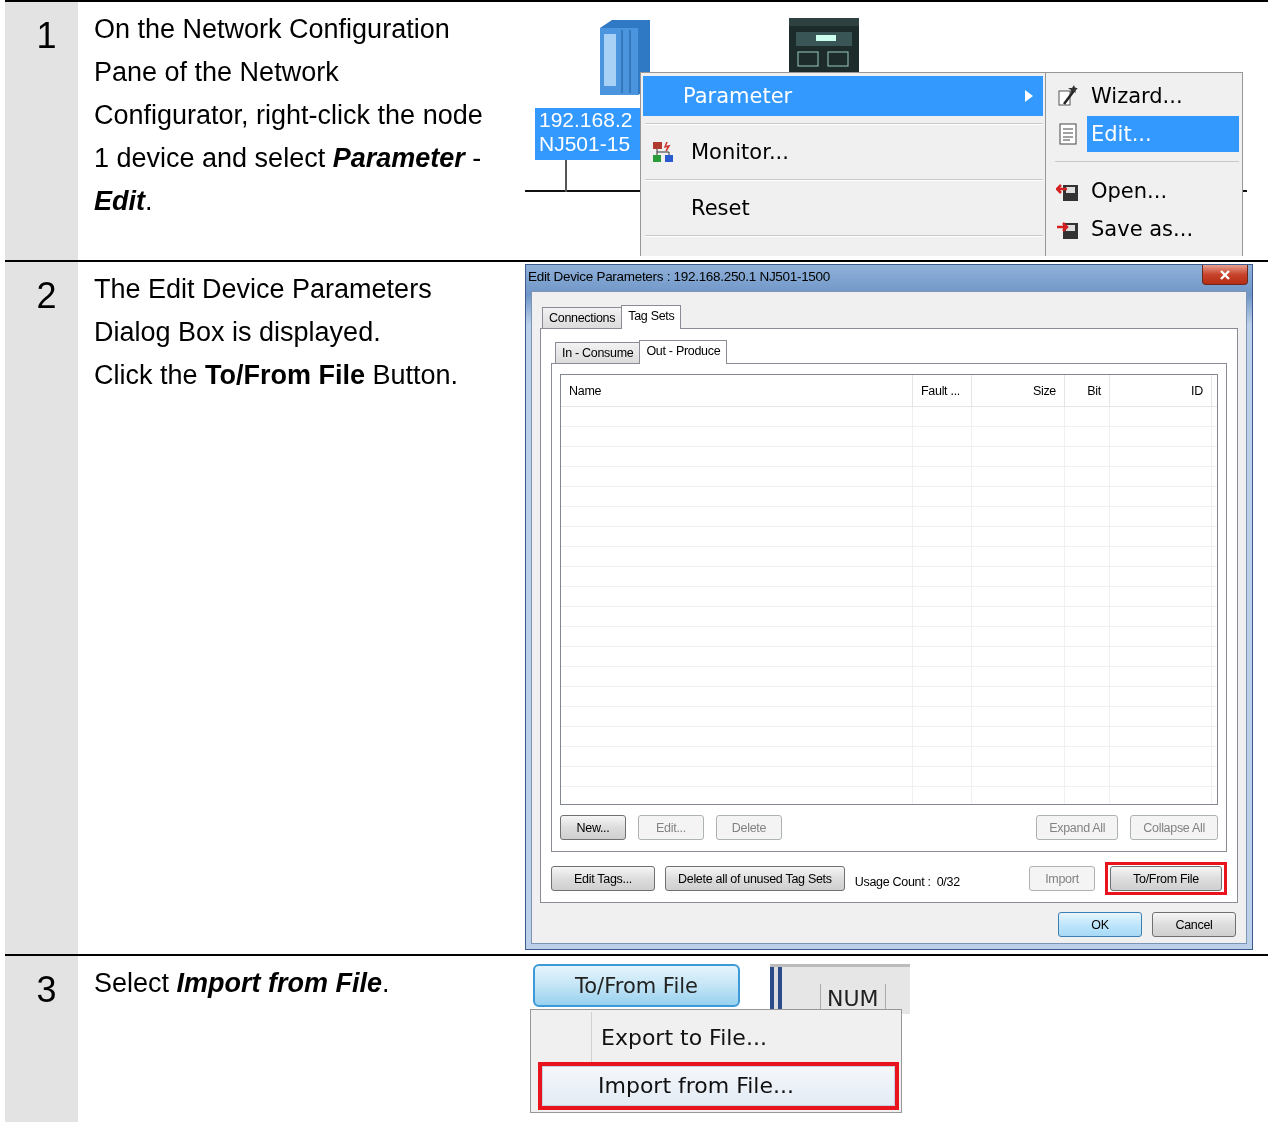 This screenshot has width=1268, height=1122. Describe the element at coordinates (1194, 924) in the screenshot. I see `dialog-button: Cancel` at that location.